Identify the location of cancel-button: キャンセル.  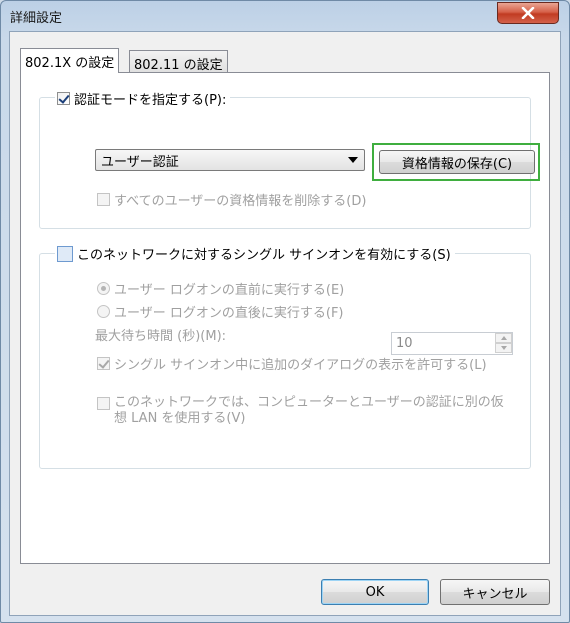
(495, 592).